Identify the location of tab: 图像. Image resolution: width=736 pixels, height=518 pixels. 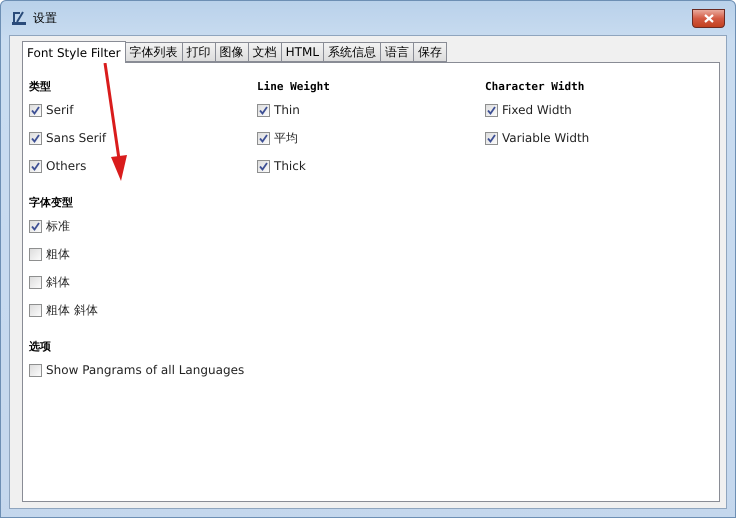
(231, 52).